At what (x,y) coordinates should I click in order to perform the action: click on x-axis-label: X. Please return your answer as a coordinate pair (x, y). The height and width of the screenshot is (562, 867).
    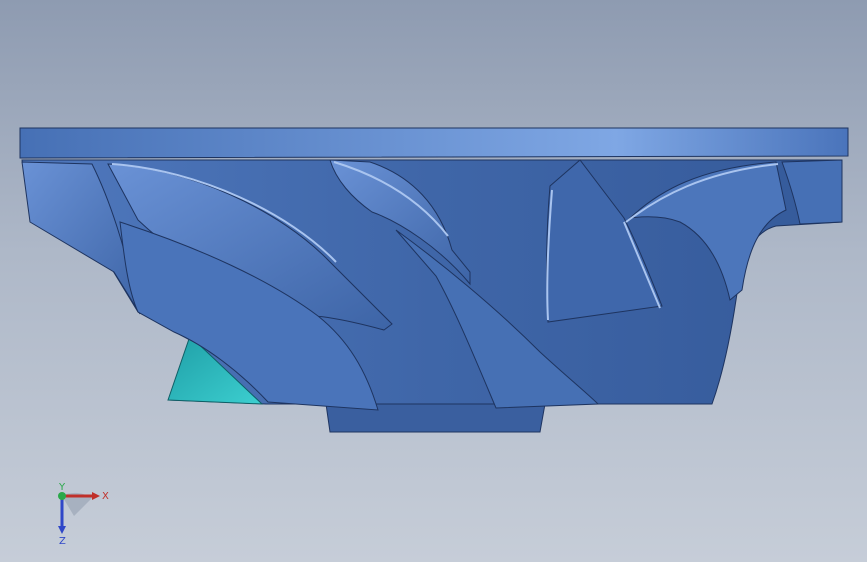
    Looking at the image, I should click on (105, 496).